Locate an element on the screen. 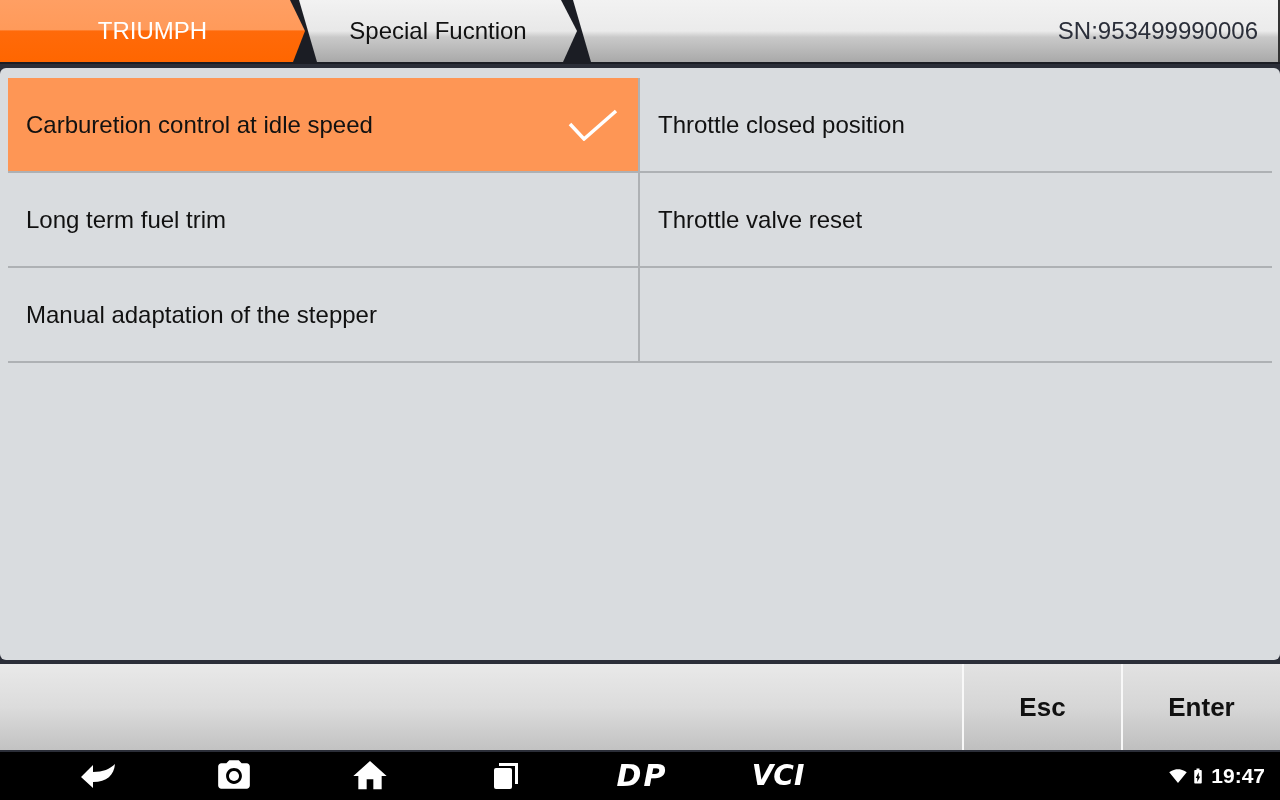 The image size is (1280, 800). function-list-item: Carburetion control at idle speed is located at coordinates (324, 125).